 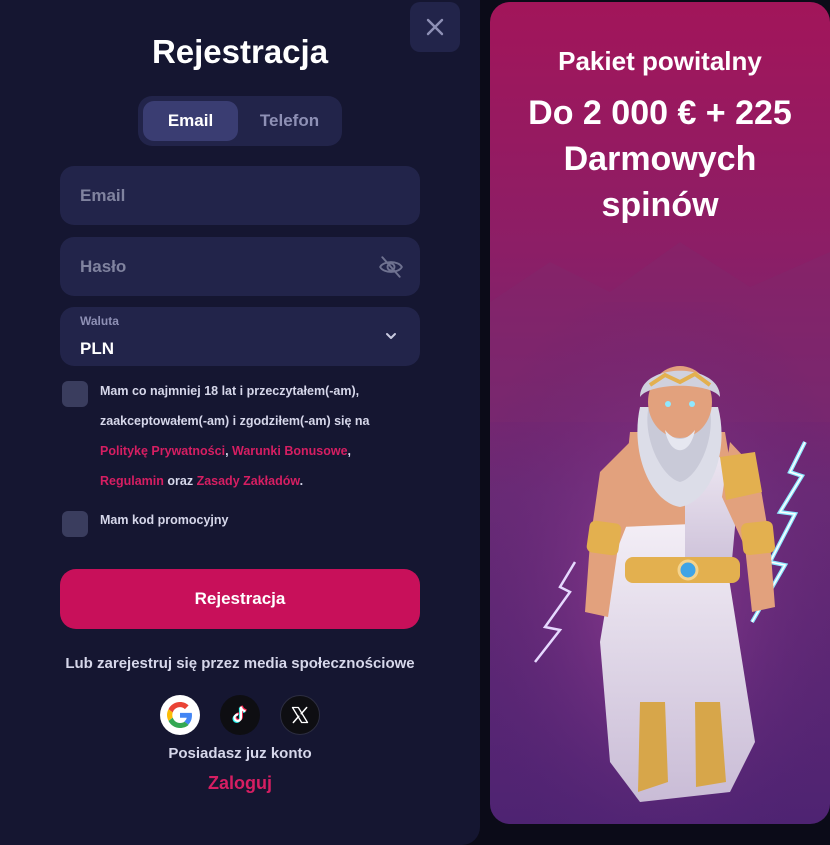 I want to click on tiktok-icon, so click(x=239, y=714).